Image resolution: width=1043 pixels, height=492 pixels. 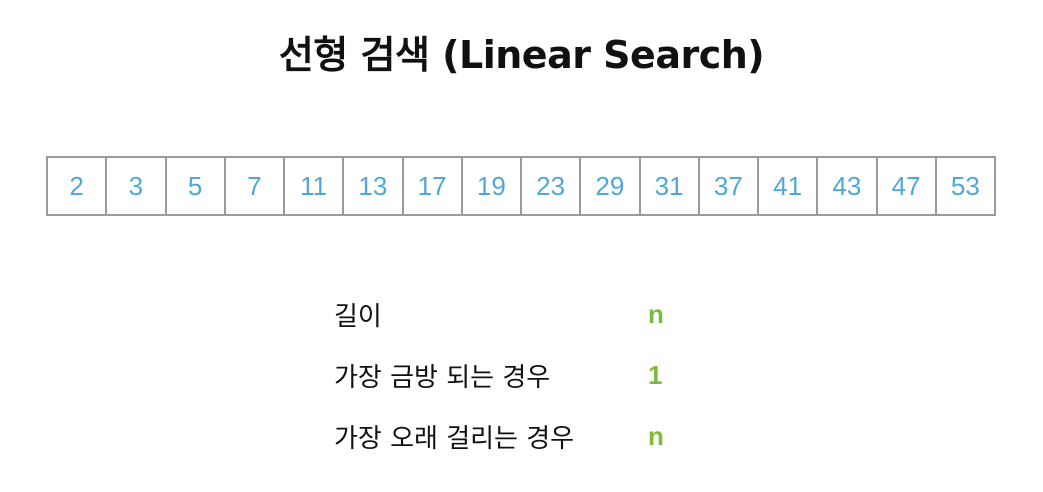 What do you see at coordinates (729, 186) in the screenshot?
I see `array-cell: 37` at bounding box center [729, 186].